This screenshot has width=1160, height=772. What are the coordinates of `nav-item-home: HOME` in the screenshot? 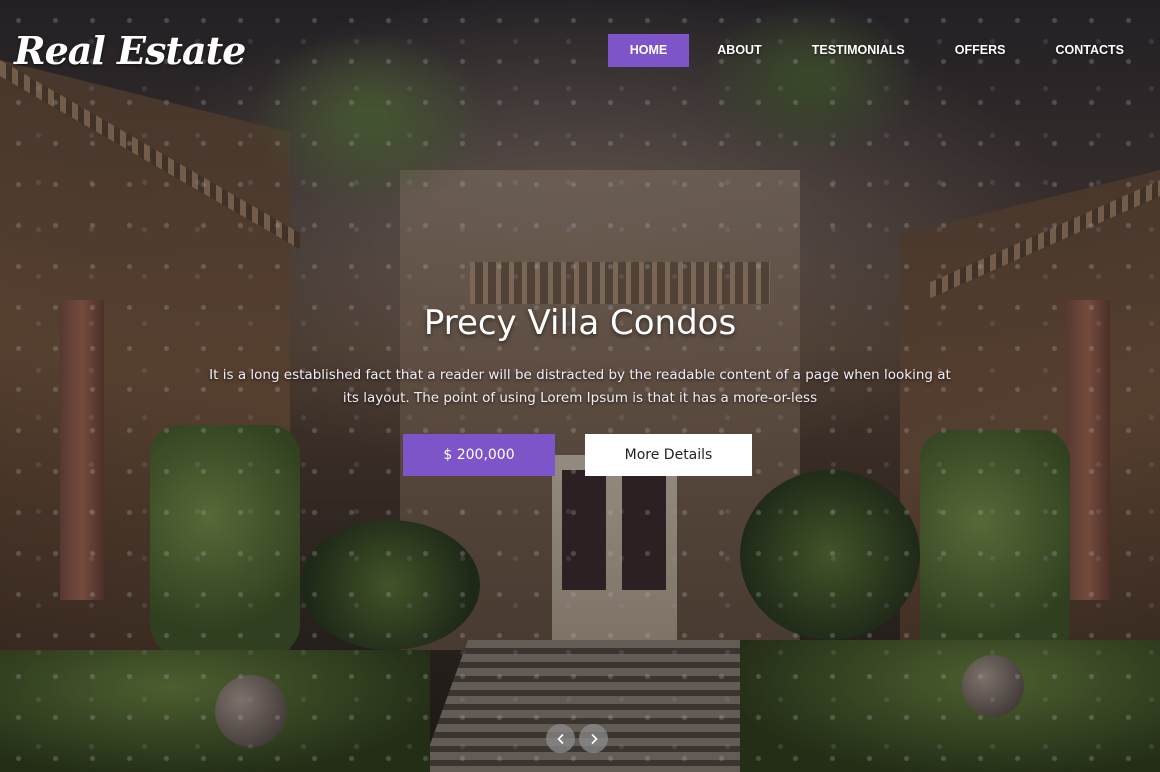 It's located at (648, 50).